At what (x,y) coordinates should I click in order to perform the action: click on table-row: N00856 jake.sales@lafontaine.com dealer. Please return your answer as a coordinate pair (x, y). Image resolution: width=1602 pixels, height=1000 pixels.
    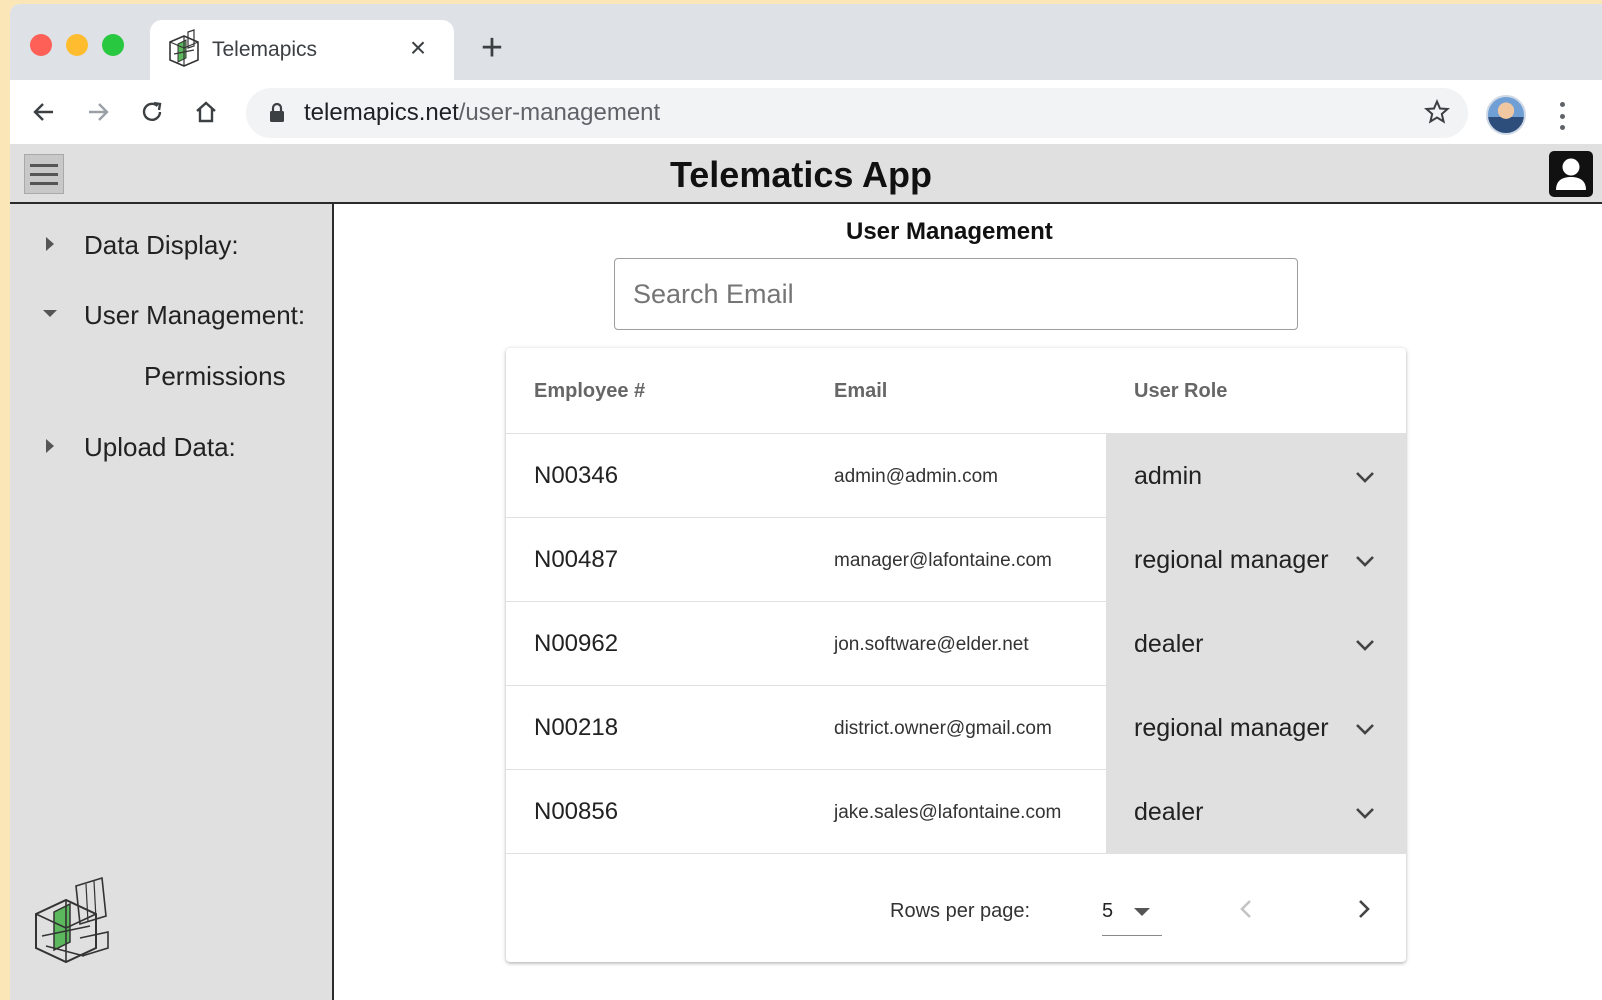
    Looking at the image, I should click on (956, 812).